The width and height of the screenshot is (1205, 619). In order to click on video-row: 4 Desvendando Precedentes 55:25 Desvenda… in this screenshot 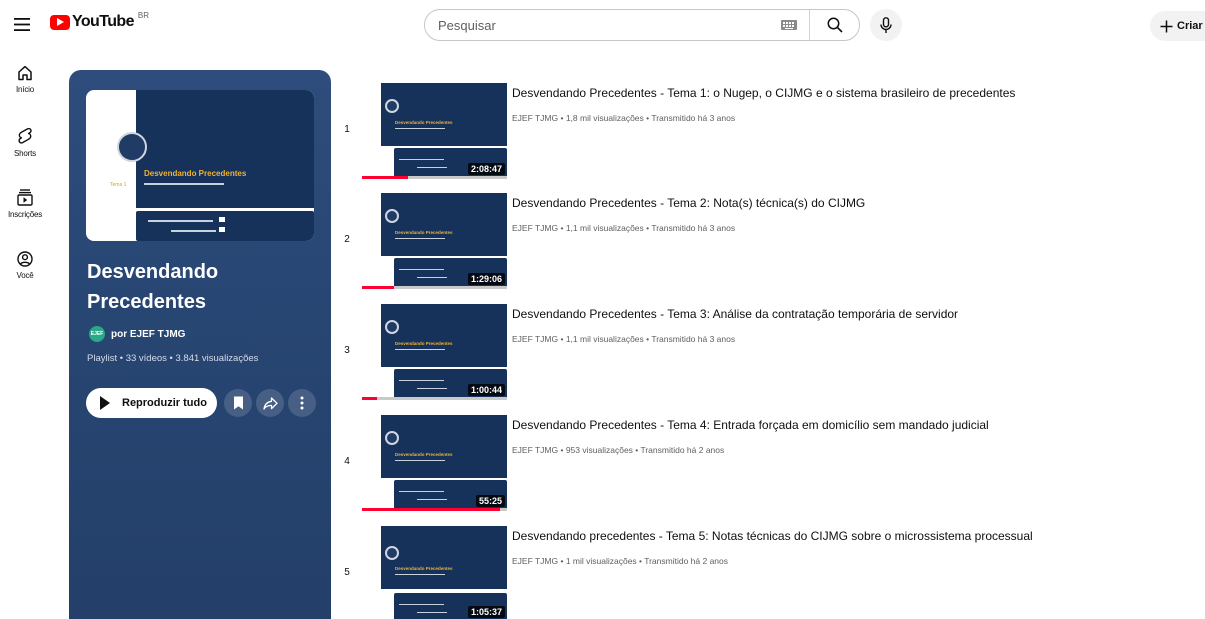, I will do `click(772, 462)`.